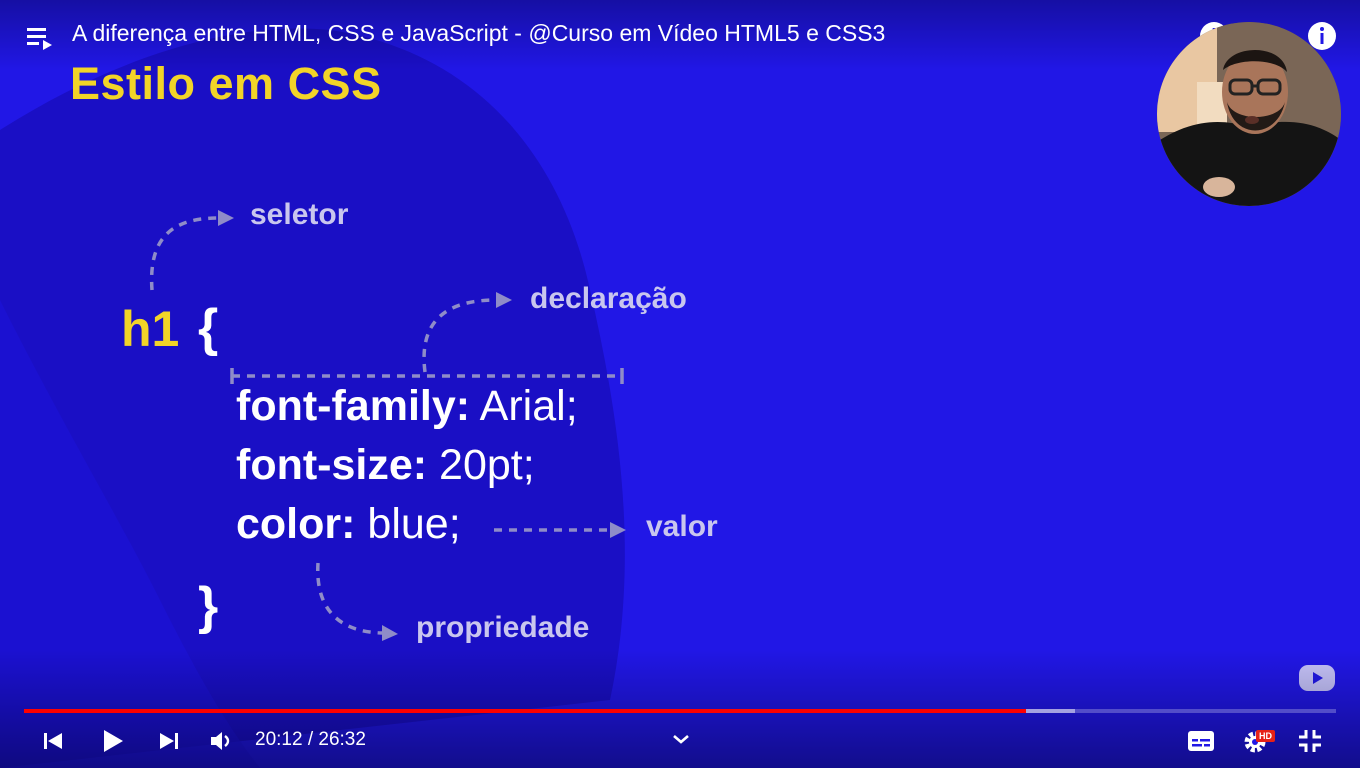 The width and height of the screenshot is (1360, 768). Describe the element at coordinates (299, 214) in the screenshot. I see `annotation-selector: seletor` at that location.